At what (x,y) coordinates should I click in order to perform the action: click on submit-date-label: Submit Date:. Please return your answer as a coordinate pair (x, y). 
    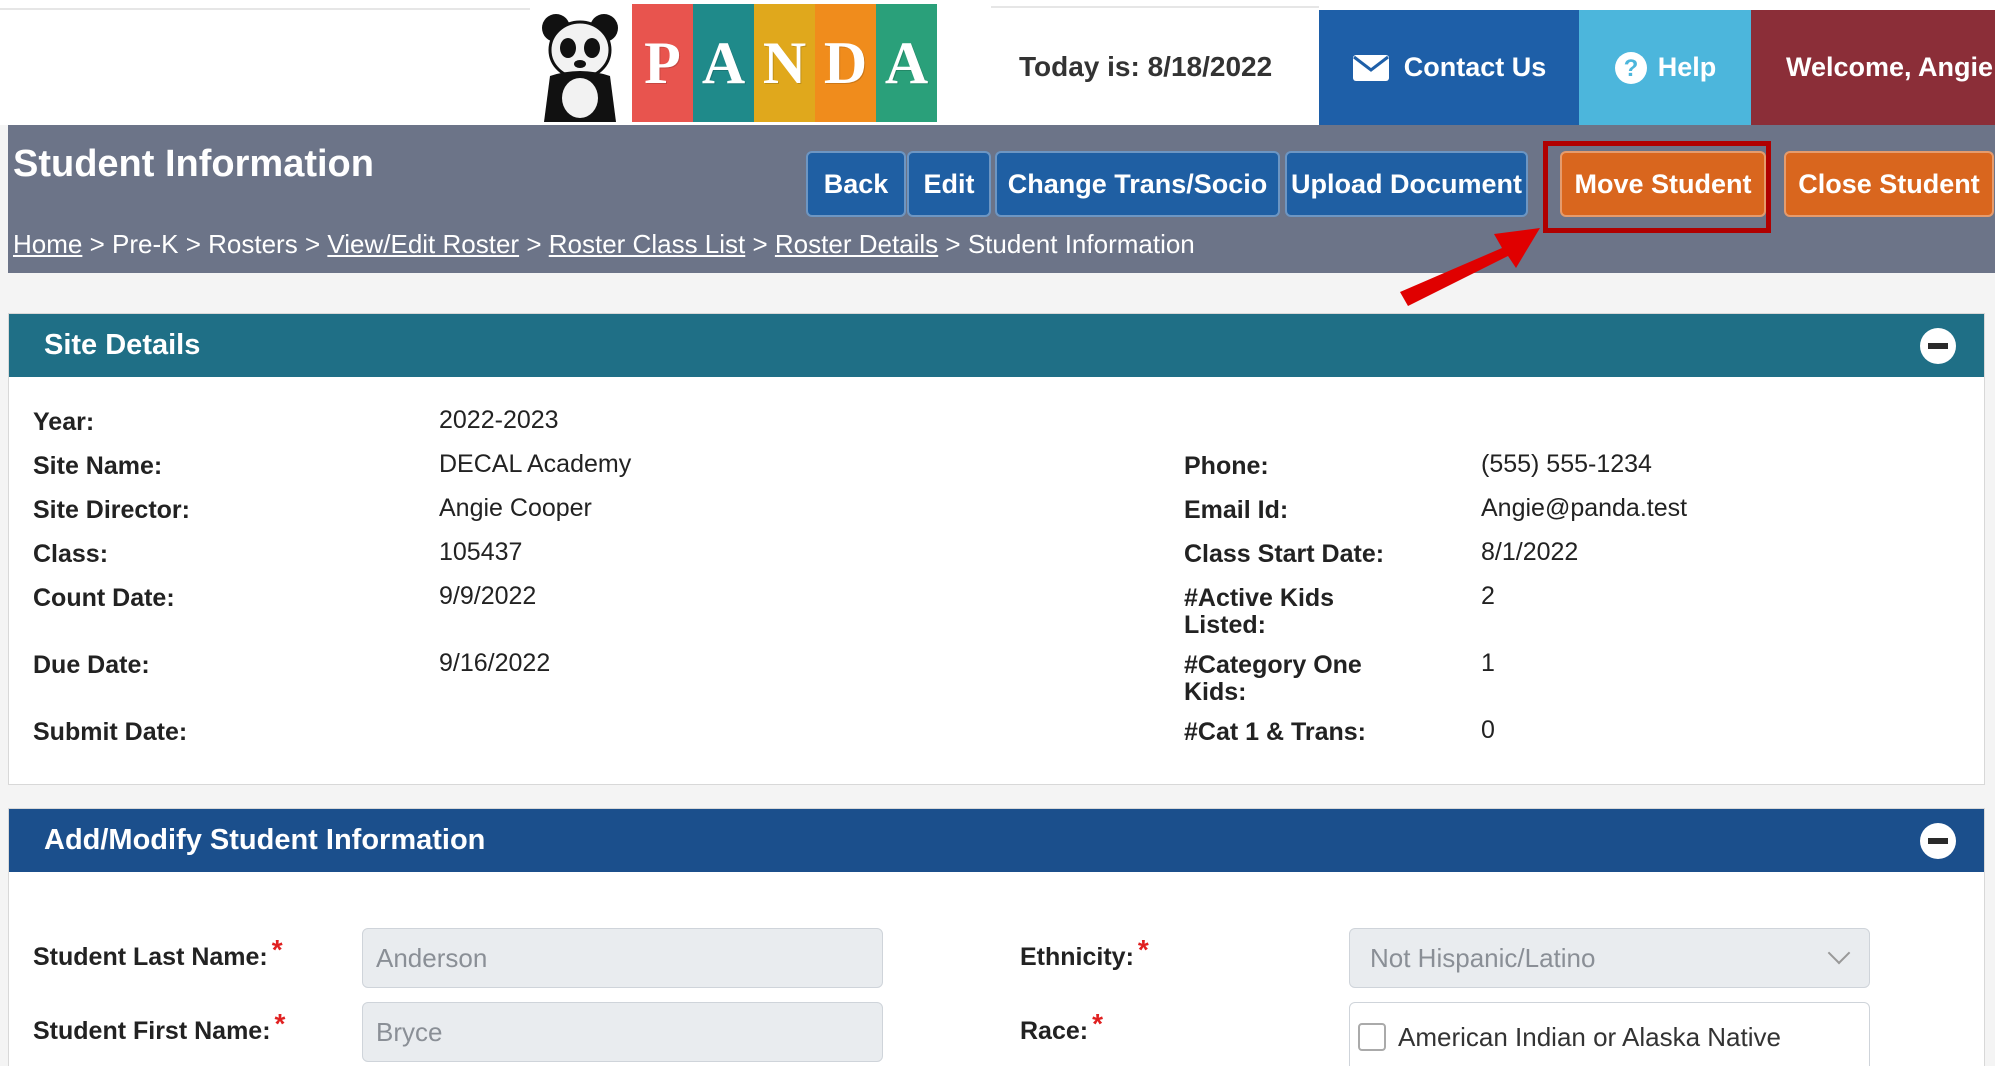
    Looking at the image, I should click on (110, 732).